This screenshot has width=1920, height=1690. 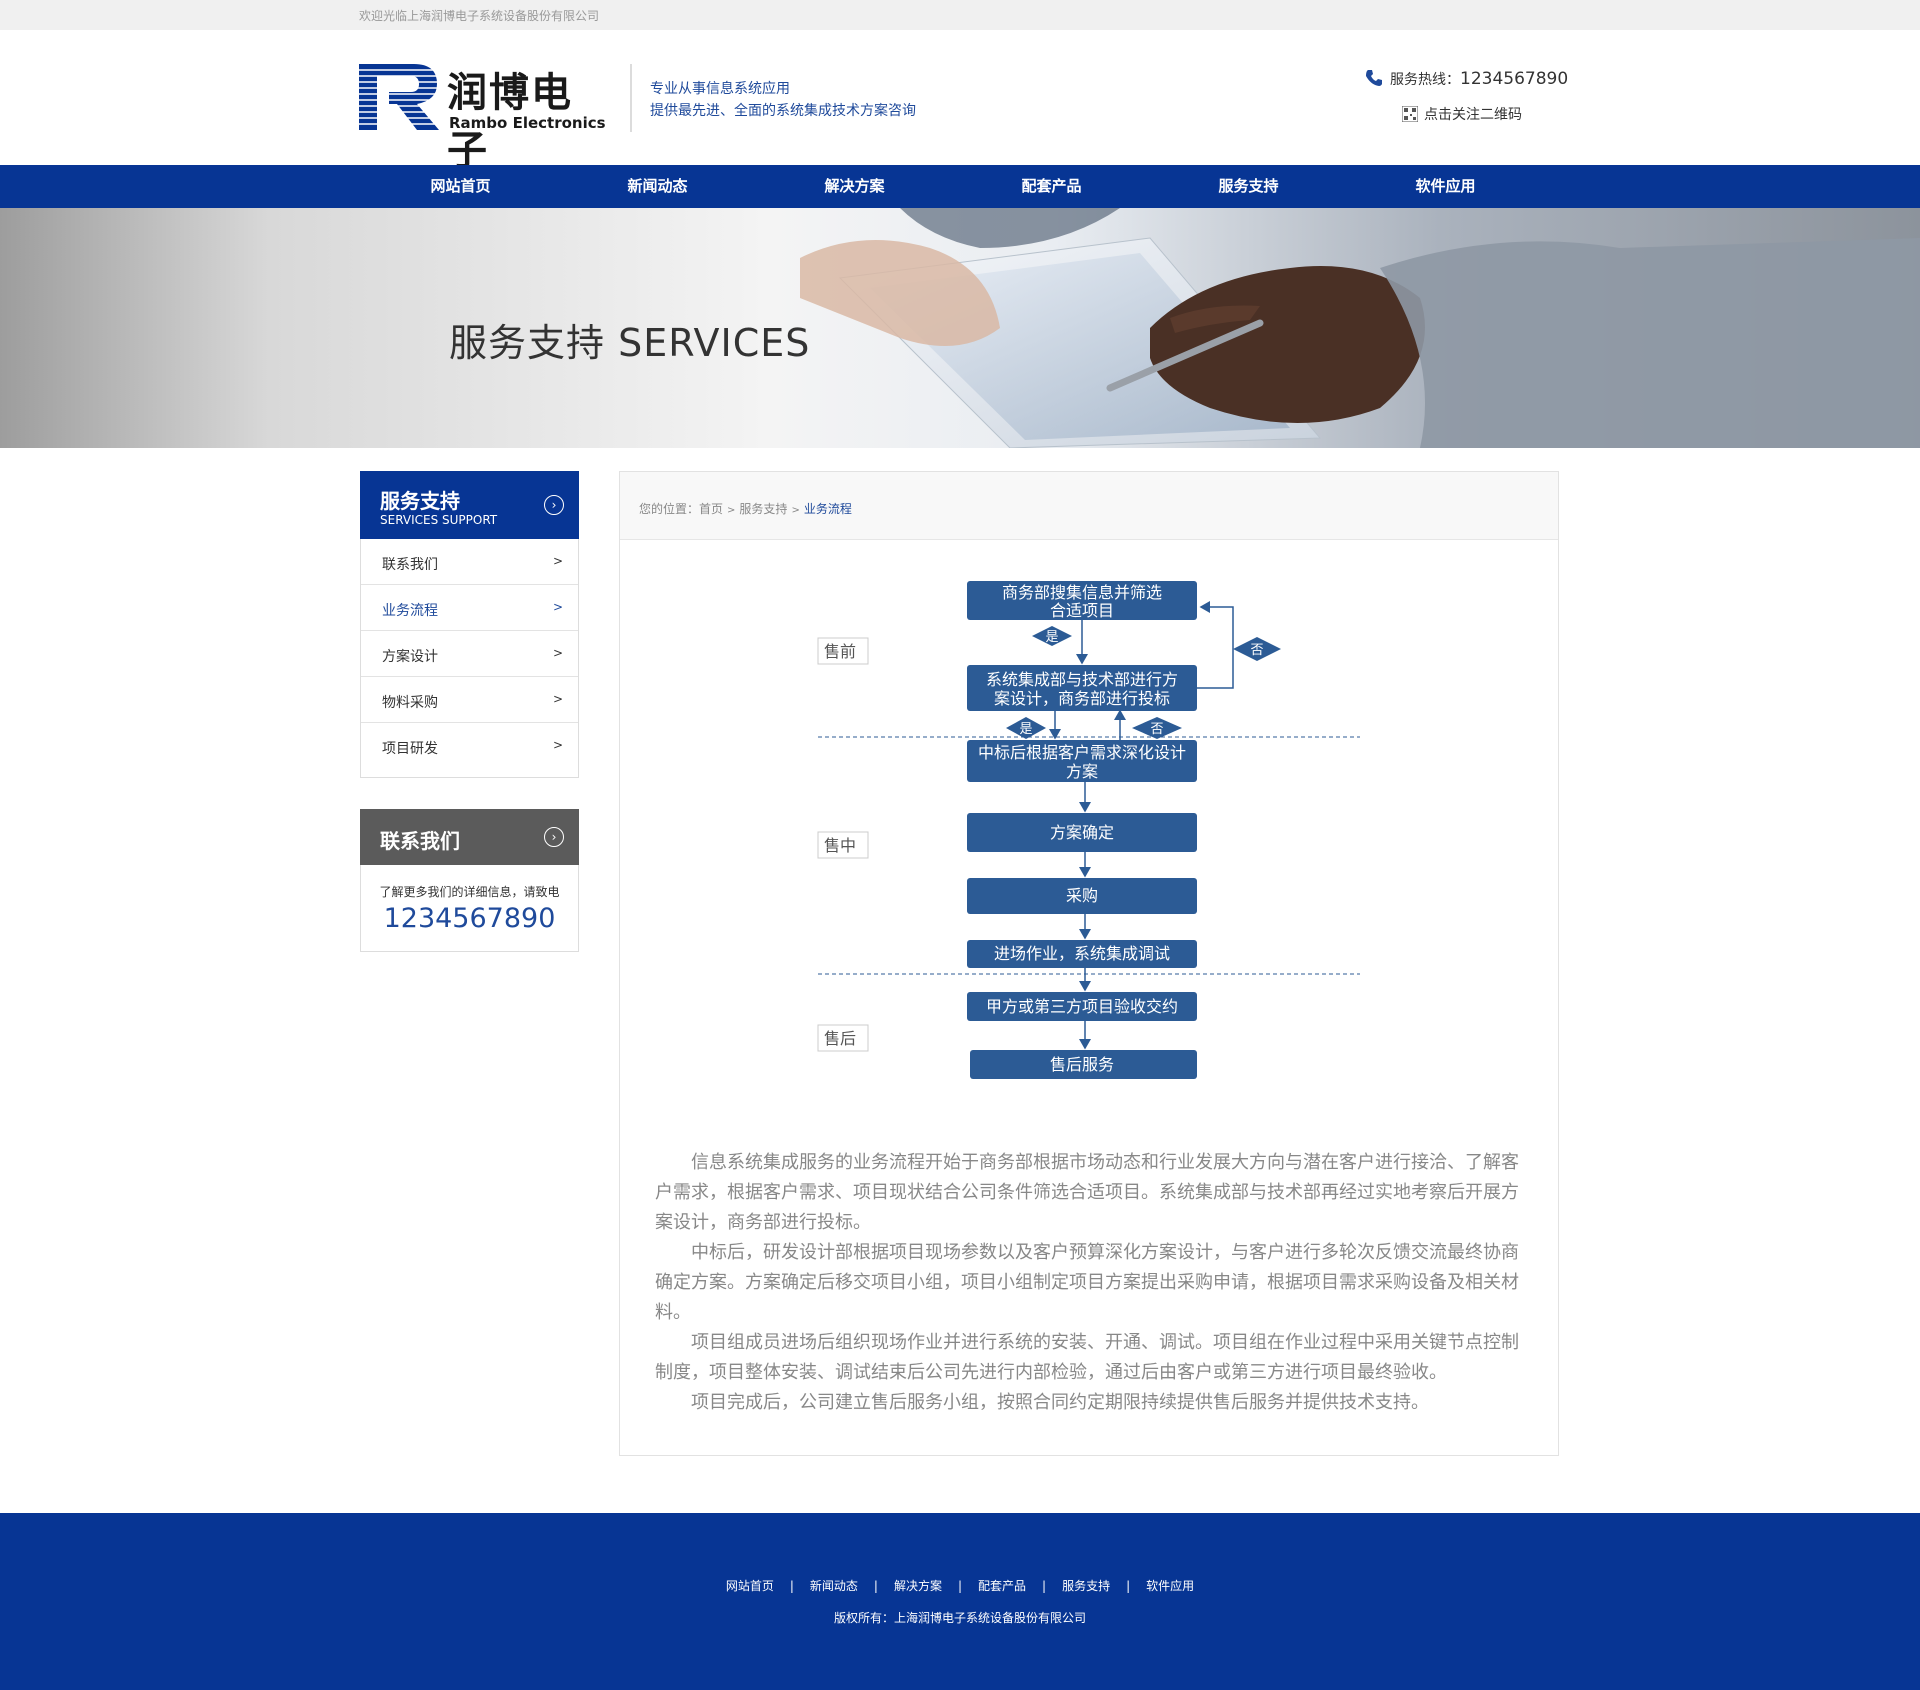 What do you see at coordinates (1514, 79) in the screenshot?
I see `hotline-number: 1234567890` at bounding box center [1514, 79].